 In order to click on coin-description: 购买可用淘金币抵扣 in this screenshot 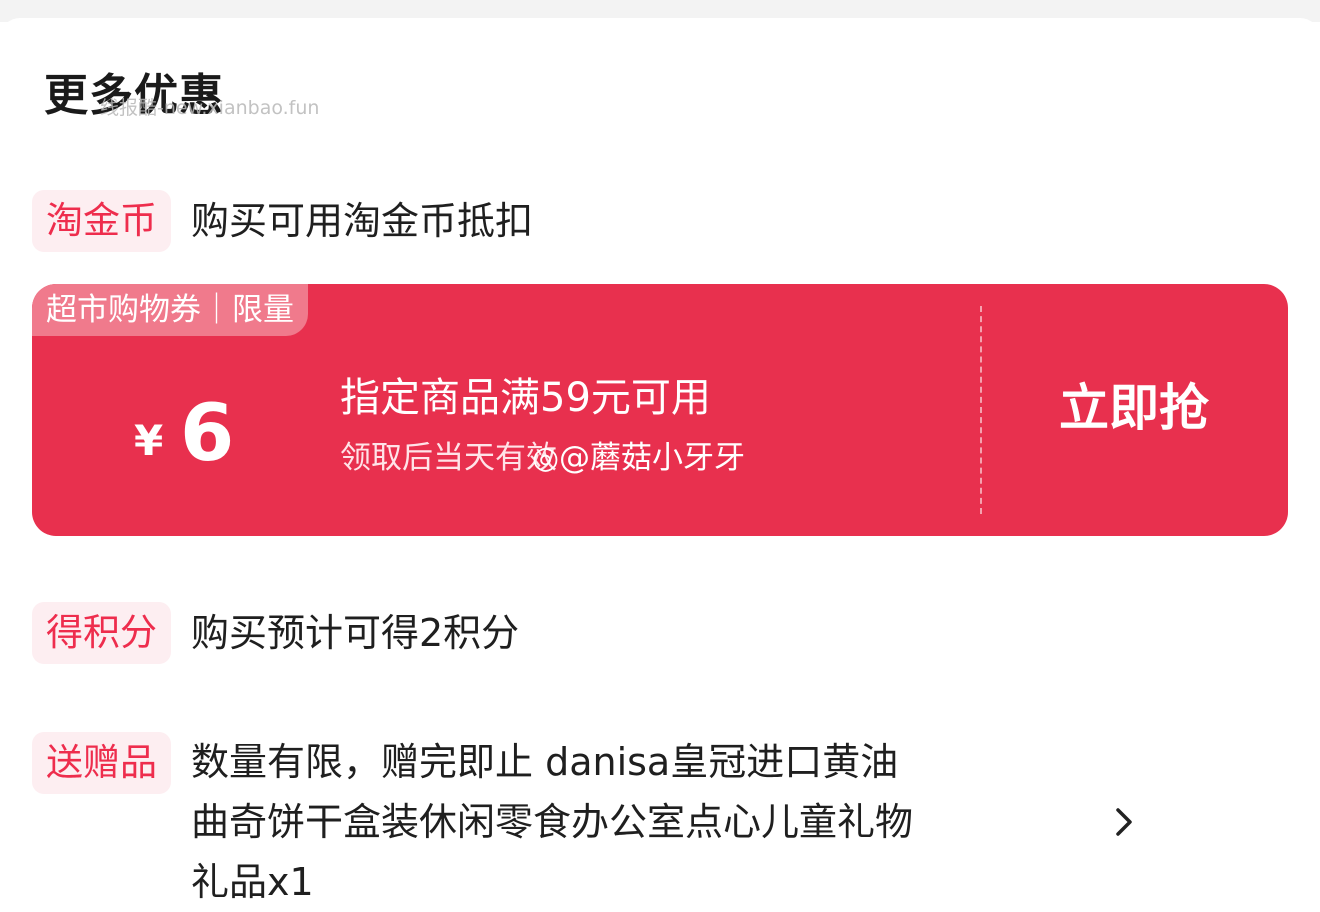, I will do `click(362, 221)`.